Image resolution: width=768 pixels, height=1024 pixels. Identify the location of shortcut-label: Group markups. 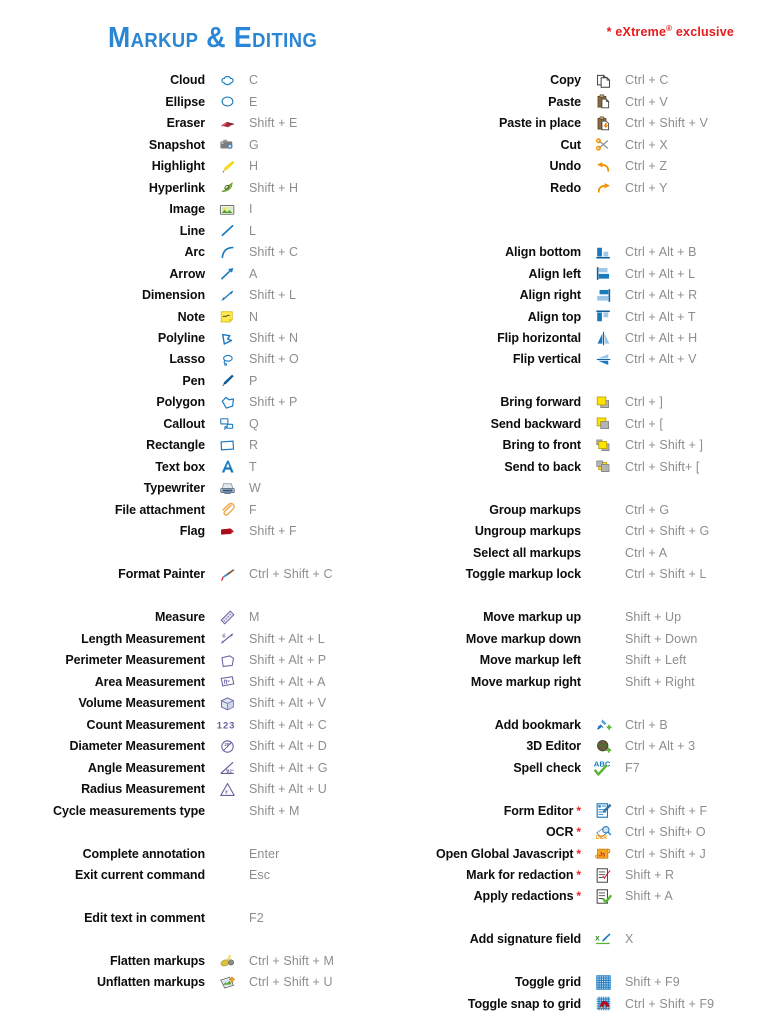
(535, 509).